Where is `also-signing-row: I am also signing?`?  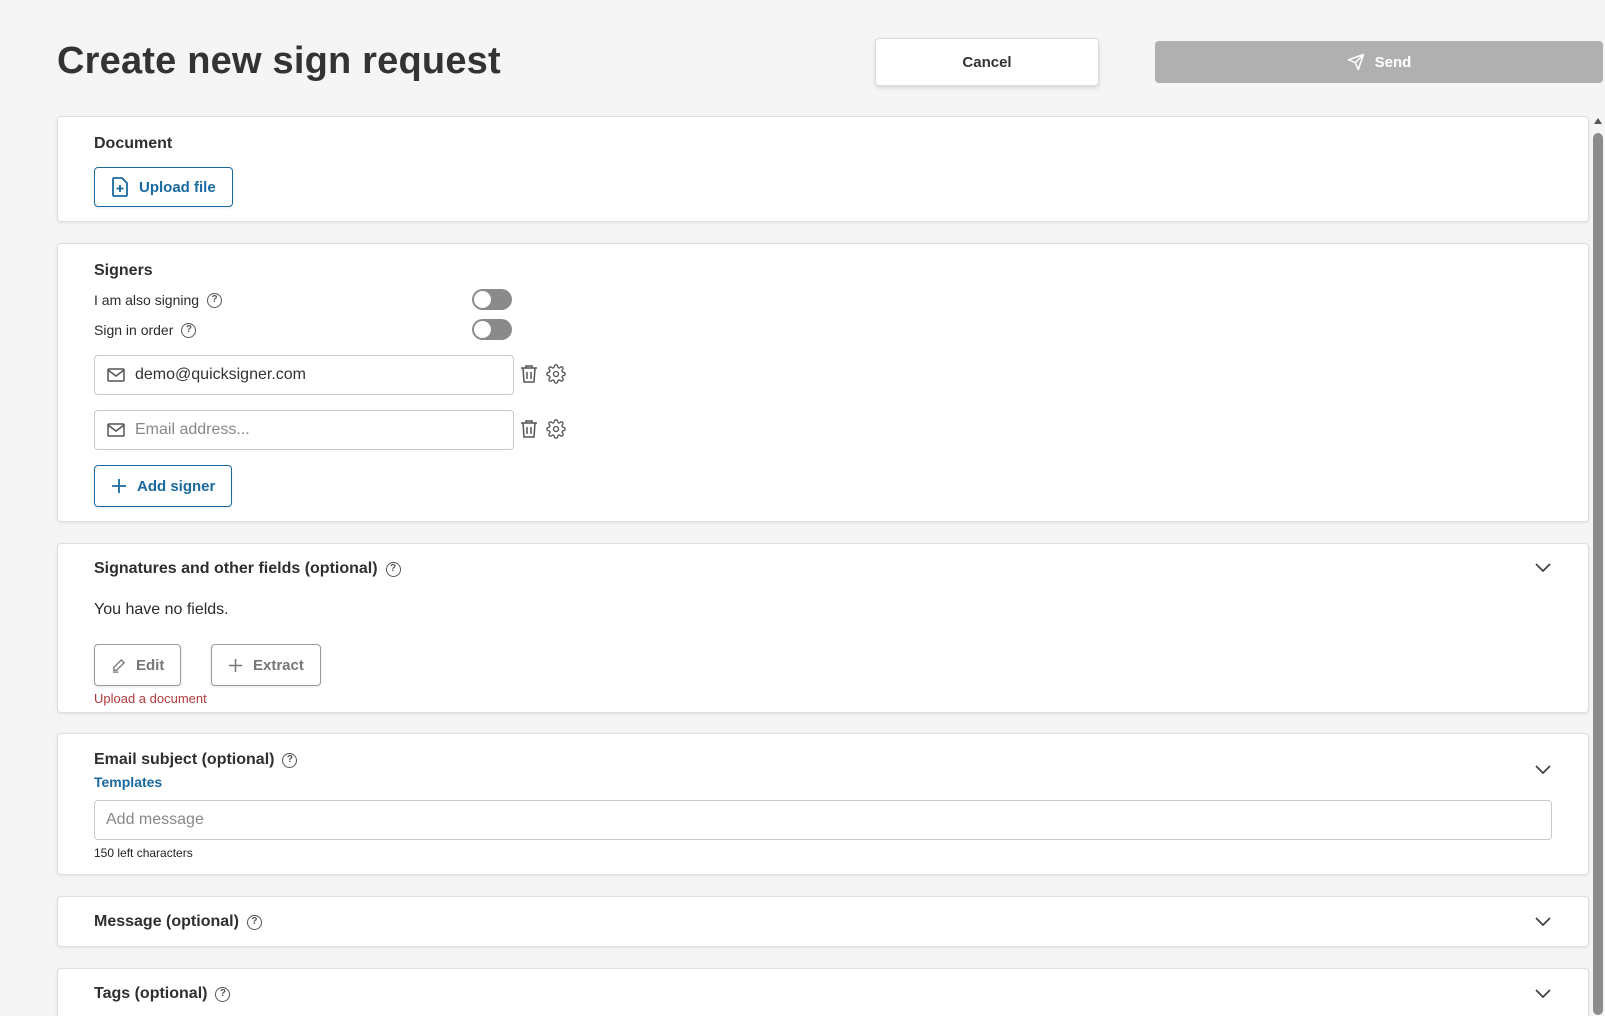
also-signing-row: I am also signing? is located at coordinates (304, 300).